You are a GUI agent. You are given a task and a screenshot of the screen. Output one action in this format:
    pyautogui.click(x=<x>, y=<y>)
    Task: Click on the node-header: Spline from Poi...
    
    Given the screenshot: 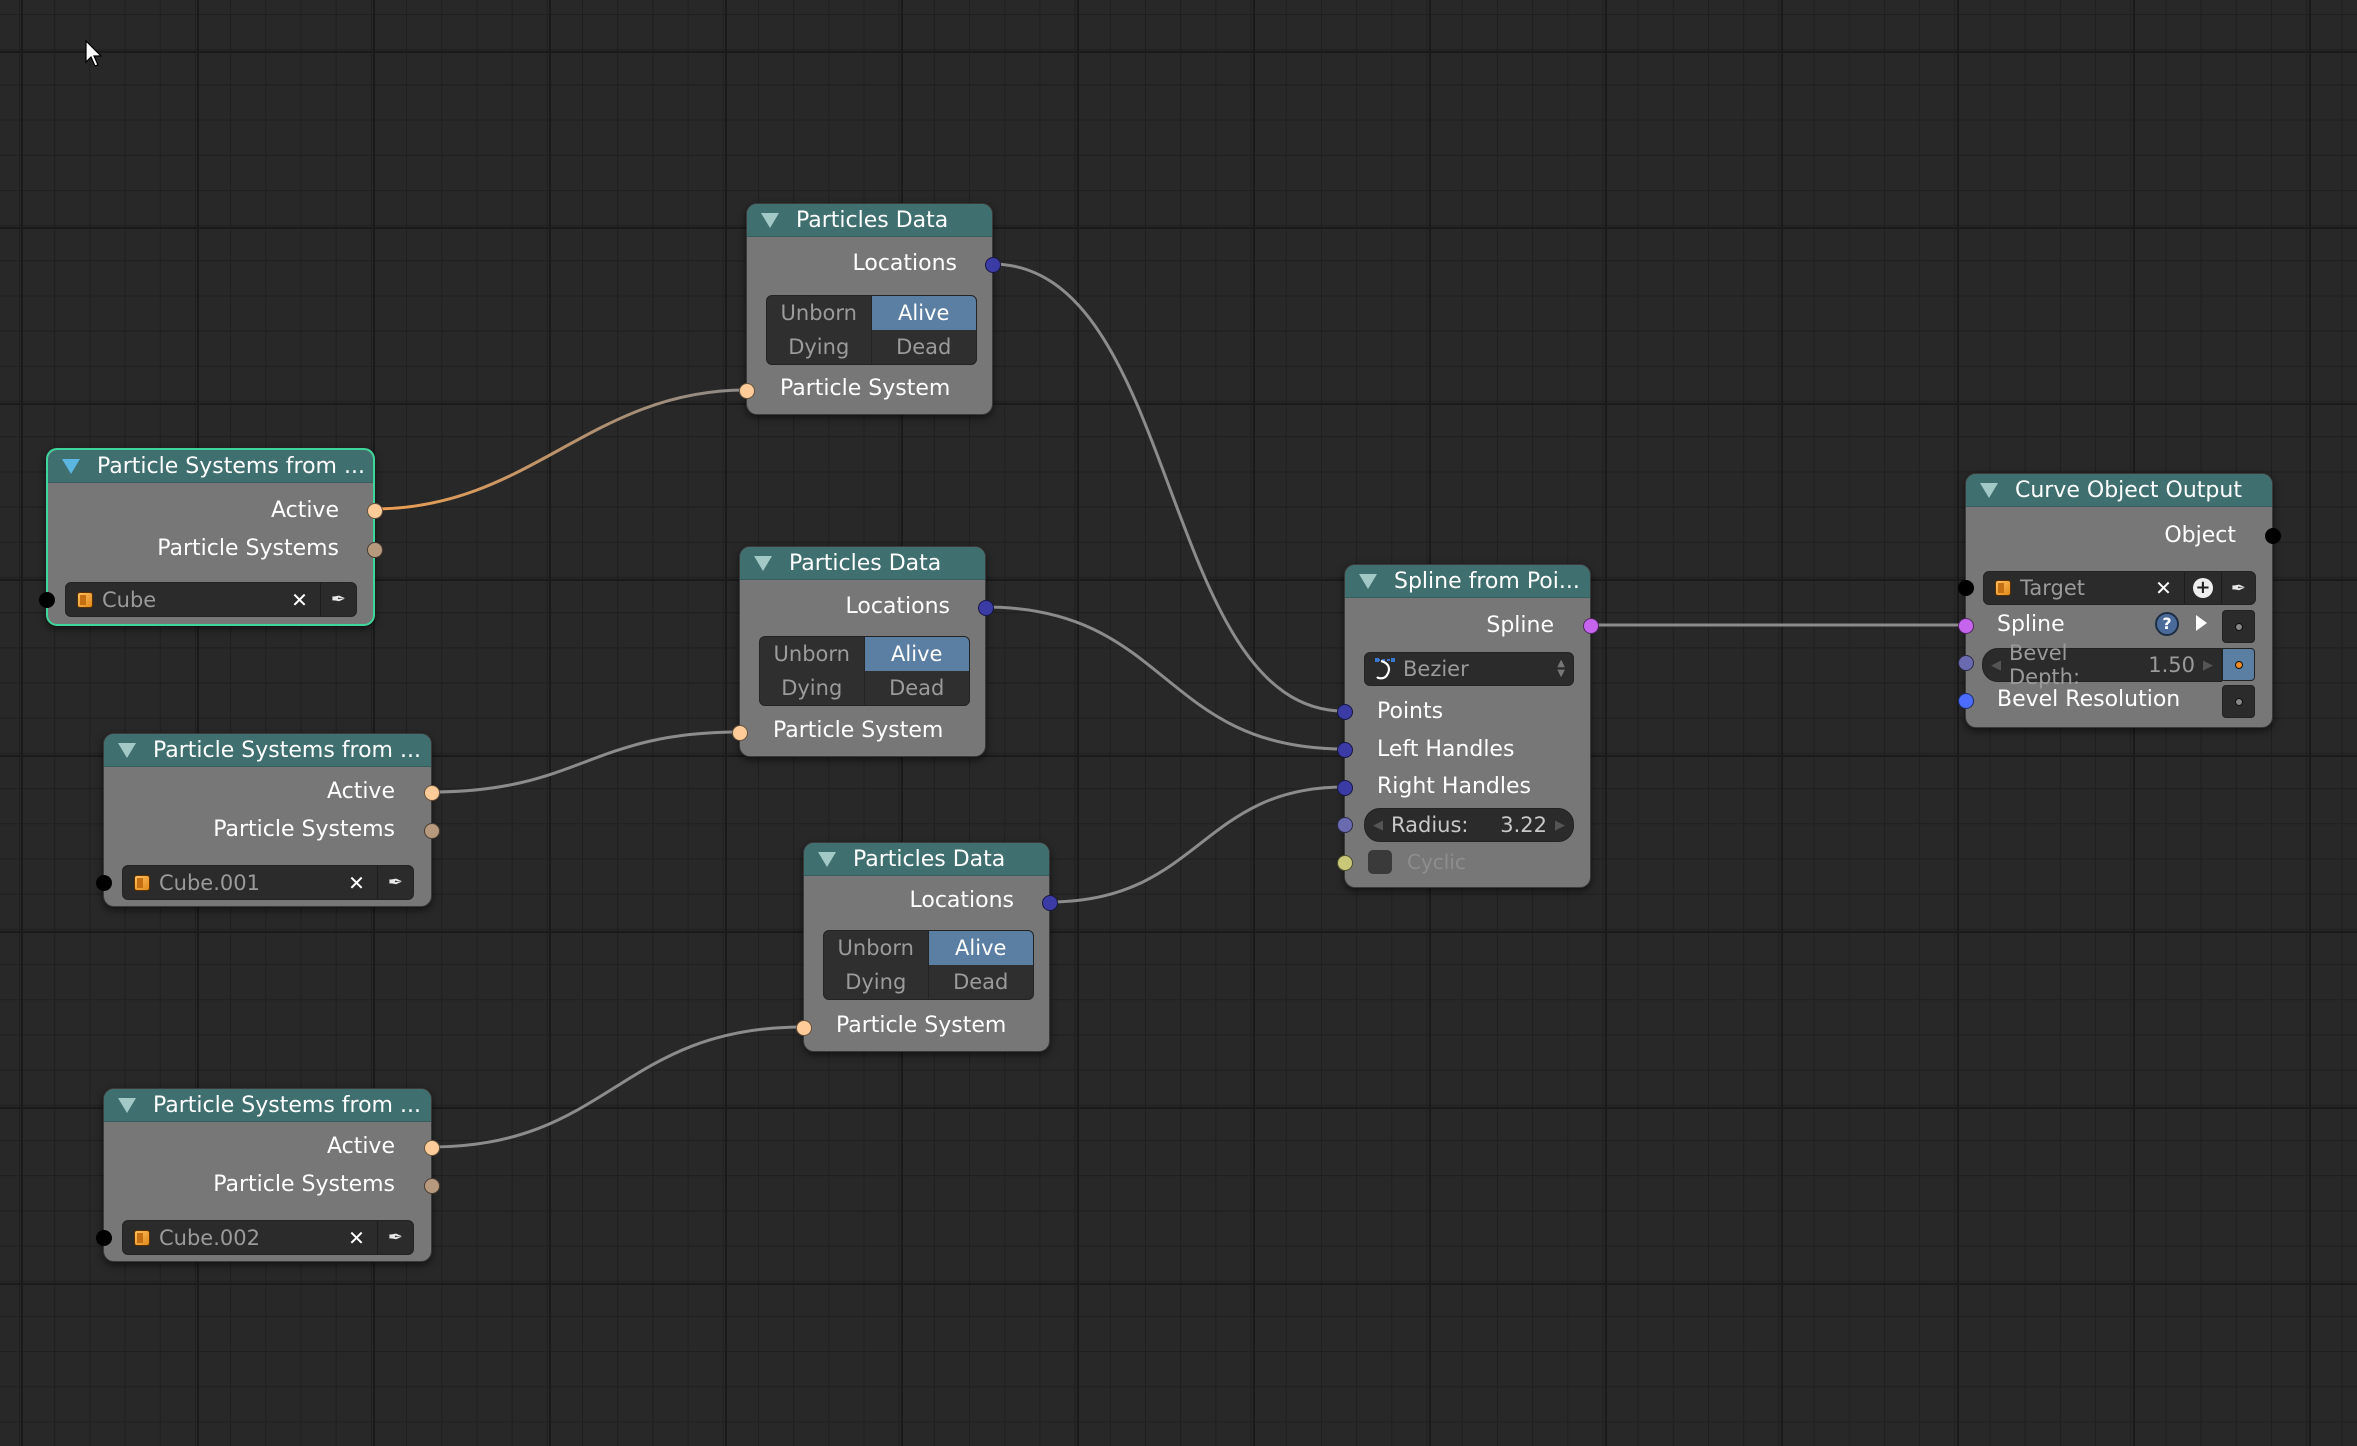 What is the action you would take?
    pyautogui.click(x=1467, y=581)
    